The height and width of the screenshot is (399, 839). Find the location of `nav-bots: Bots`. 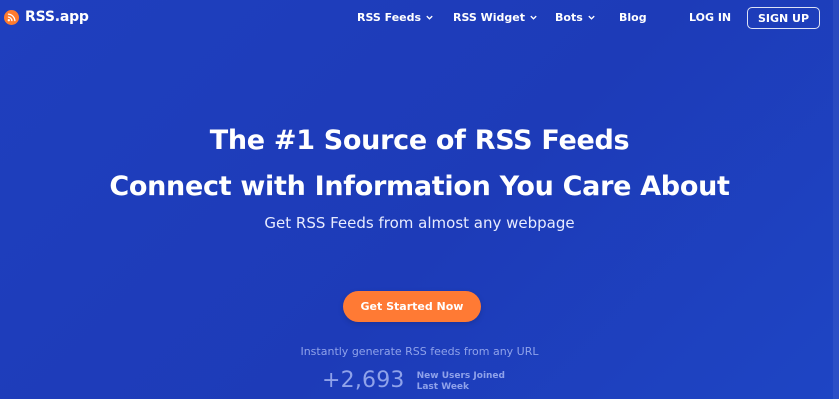

nav-bots: Bots is located at coordinates (575, 17).